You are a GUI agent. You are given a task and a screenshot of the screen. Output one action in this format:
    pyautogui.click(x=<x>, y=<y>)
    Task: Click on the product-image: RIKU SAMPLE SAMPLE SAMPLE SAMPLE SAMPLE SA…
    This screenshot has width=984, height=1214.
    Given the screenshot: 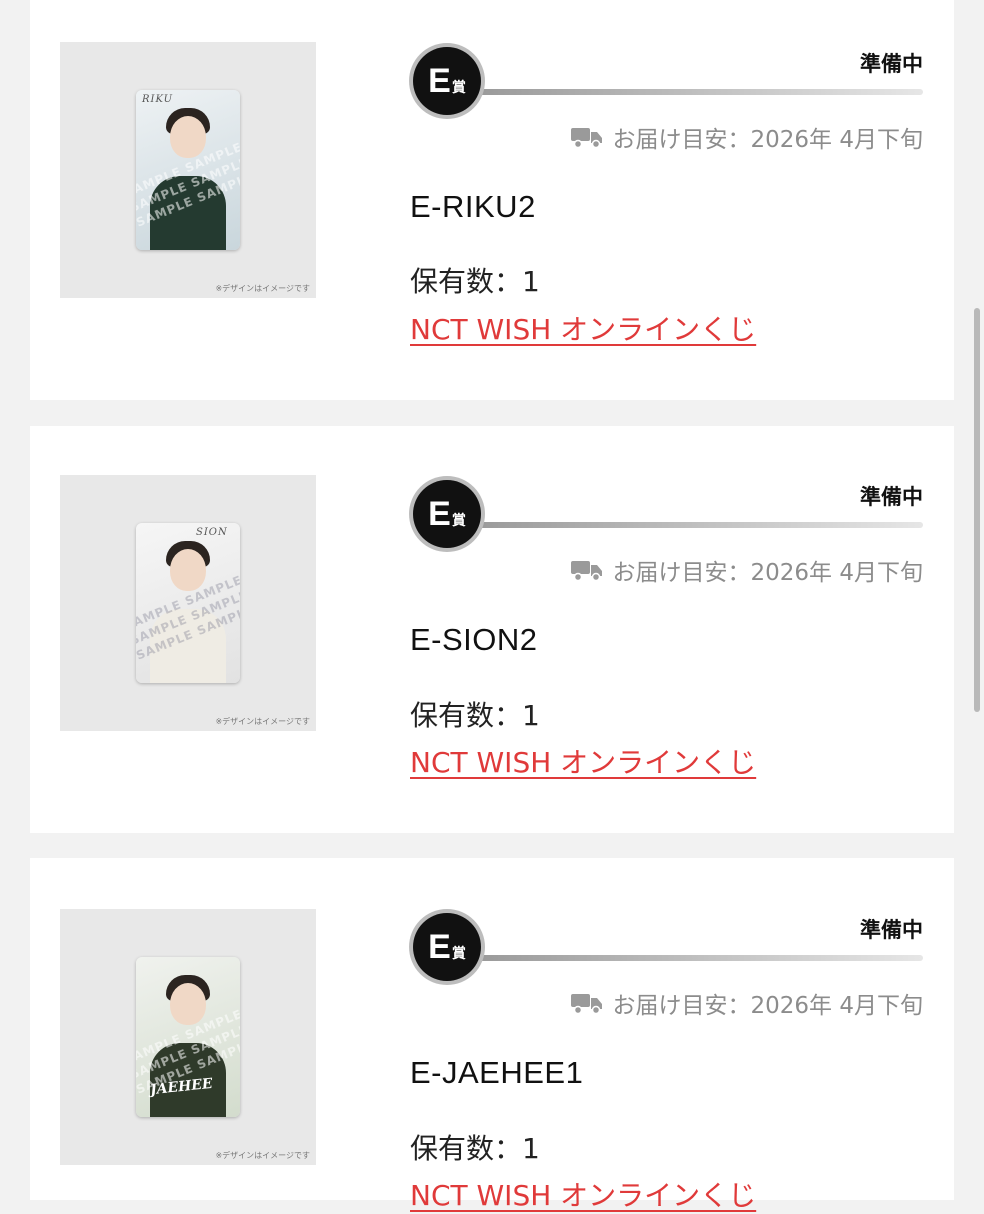 What is the action you would take?
    pyautogui.click(x=188, y=170)
    